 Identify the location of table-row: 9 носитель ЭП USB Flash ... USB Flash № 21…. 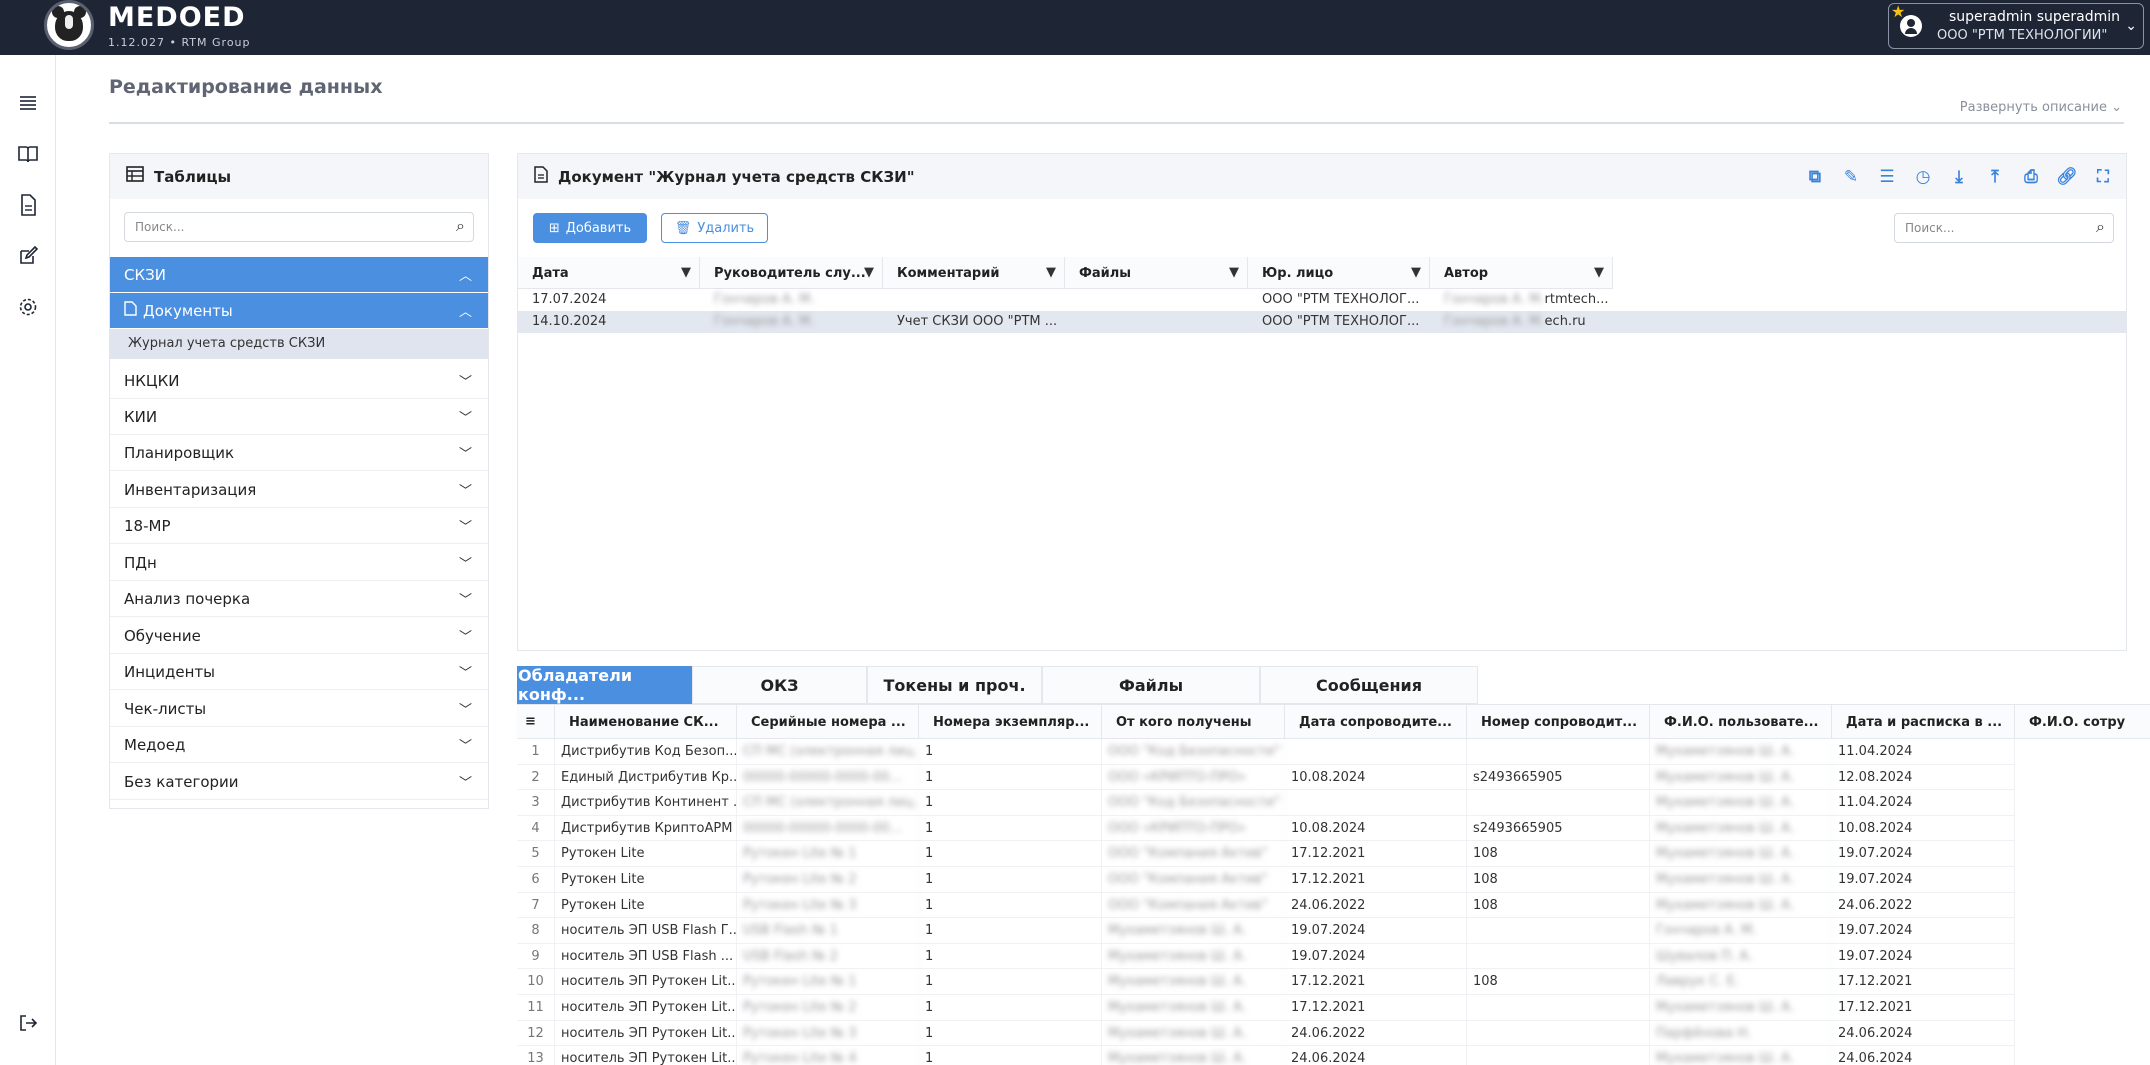
(1266, 956).